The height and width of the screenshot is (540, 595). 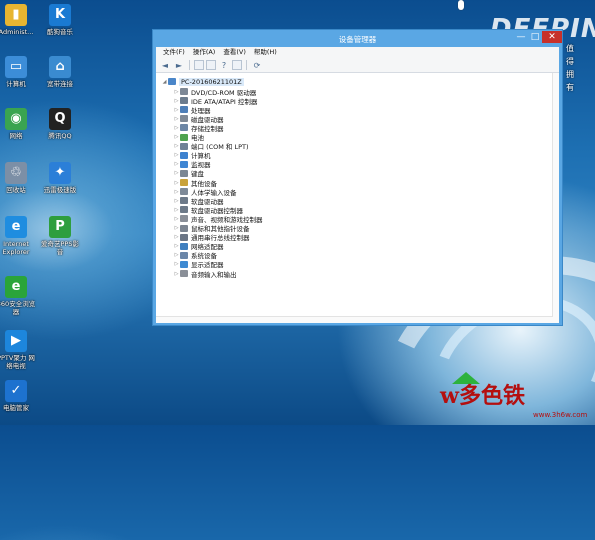 I want to click on port-icon, so click(x=184, y=146).